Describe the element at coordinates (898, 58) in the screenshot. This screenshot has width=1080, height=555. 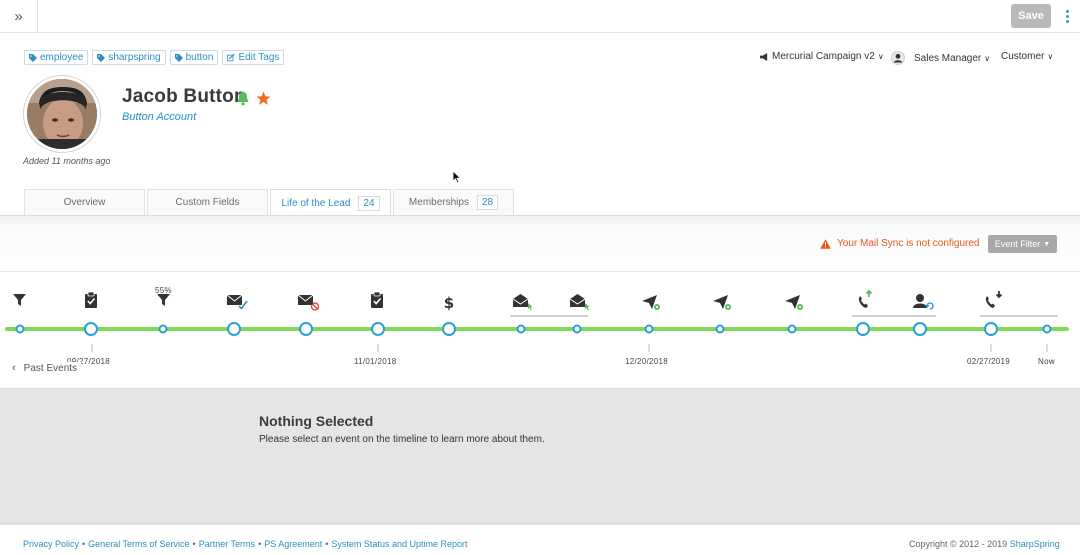
I see `user-circle-icon` at that location.